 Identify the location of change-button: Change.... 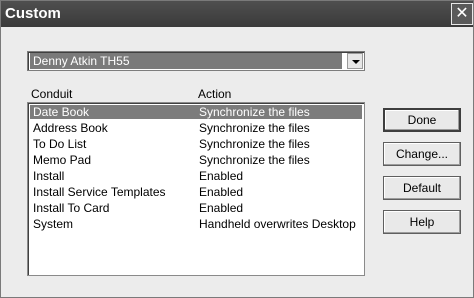
(422, 154).